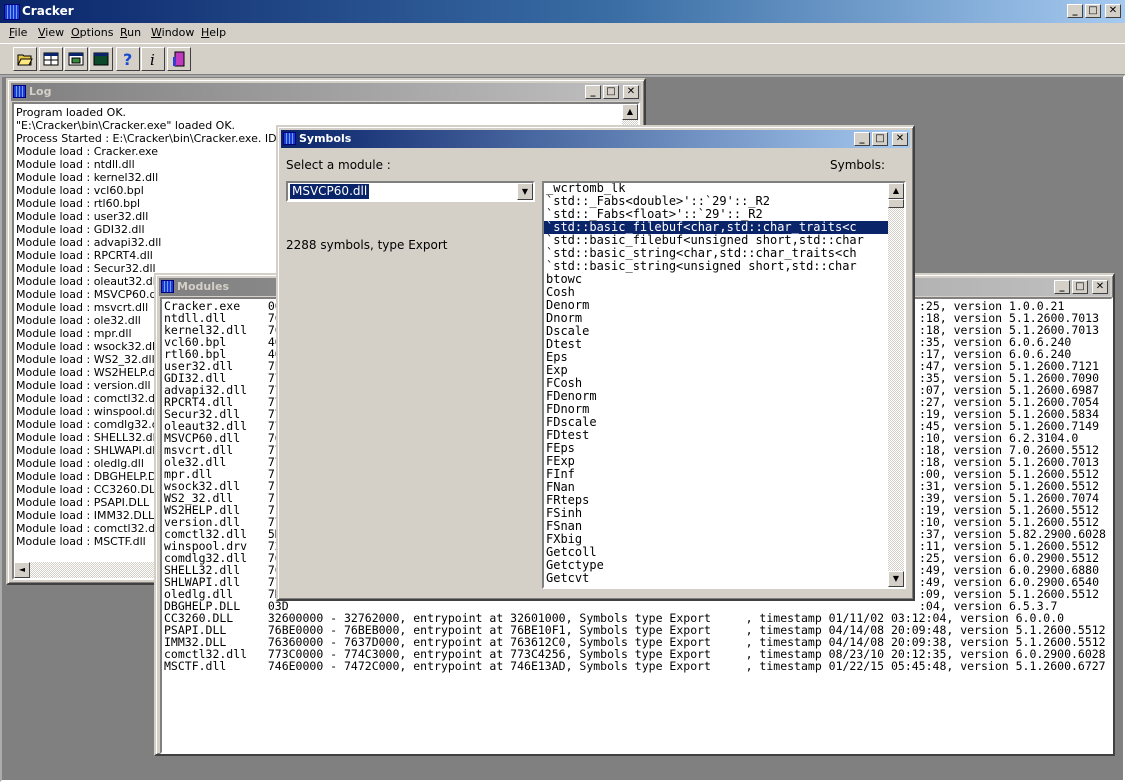  I want to click on symbol-item: Dnorm, so click(716, 318).